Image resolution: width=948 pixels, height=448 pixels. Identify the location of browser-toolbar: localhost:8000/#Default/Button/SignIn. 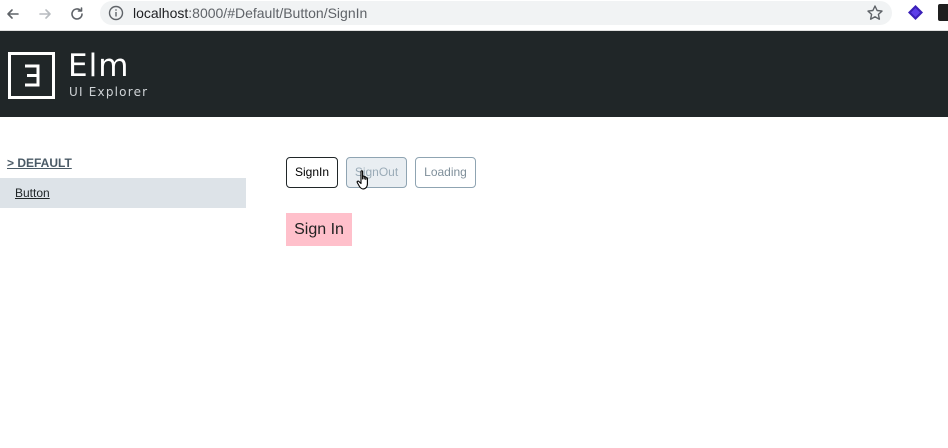
(474, 15).